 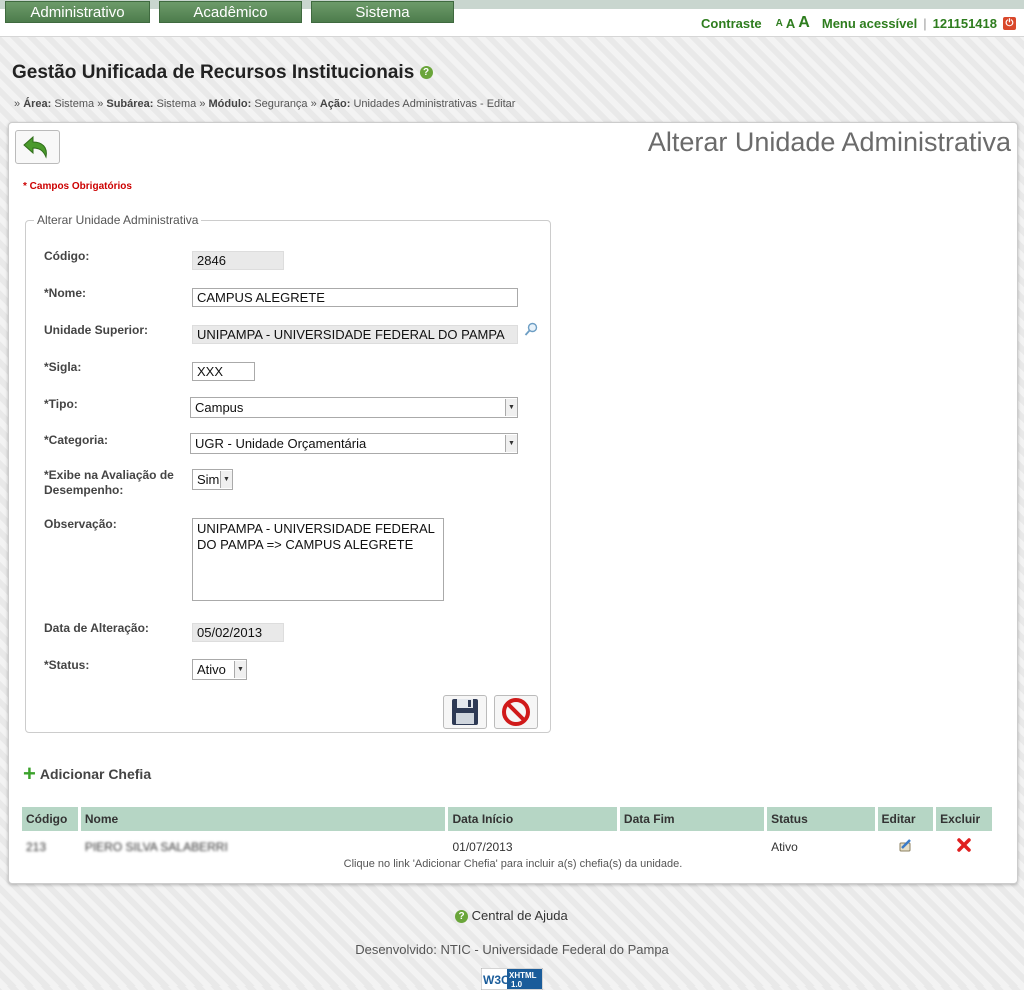 I want to click on required-fields-note: * Campos Obrigatórios, so click(x=77, y=186).